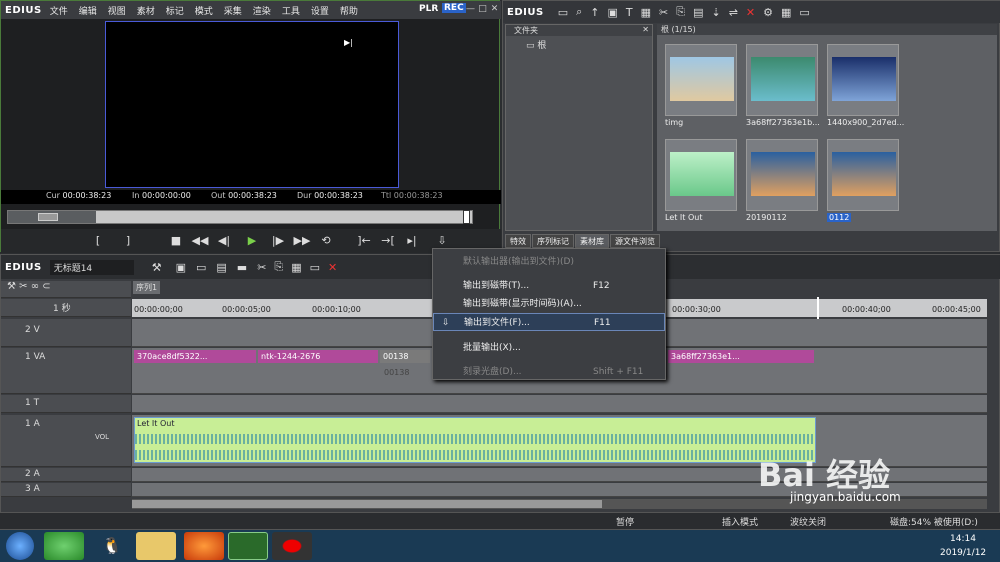 This screenshot has height=562, width=1000. Describe the element at coordinates (204, 546) in the screenshot. I see `firefox-icon` at that location.